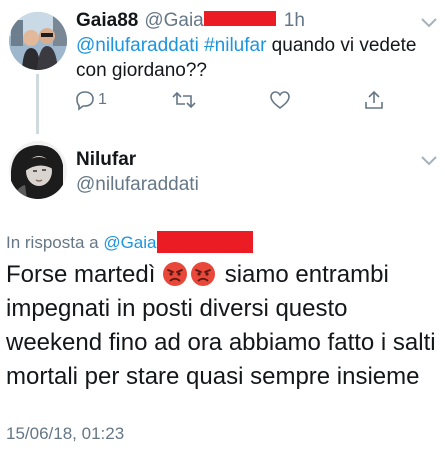 The width and height of the screenshot is (445, 451). I want to click on handle: @nilufaraddati, so click(137, 185).